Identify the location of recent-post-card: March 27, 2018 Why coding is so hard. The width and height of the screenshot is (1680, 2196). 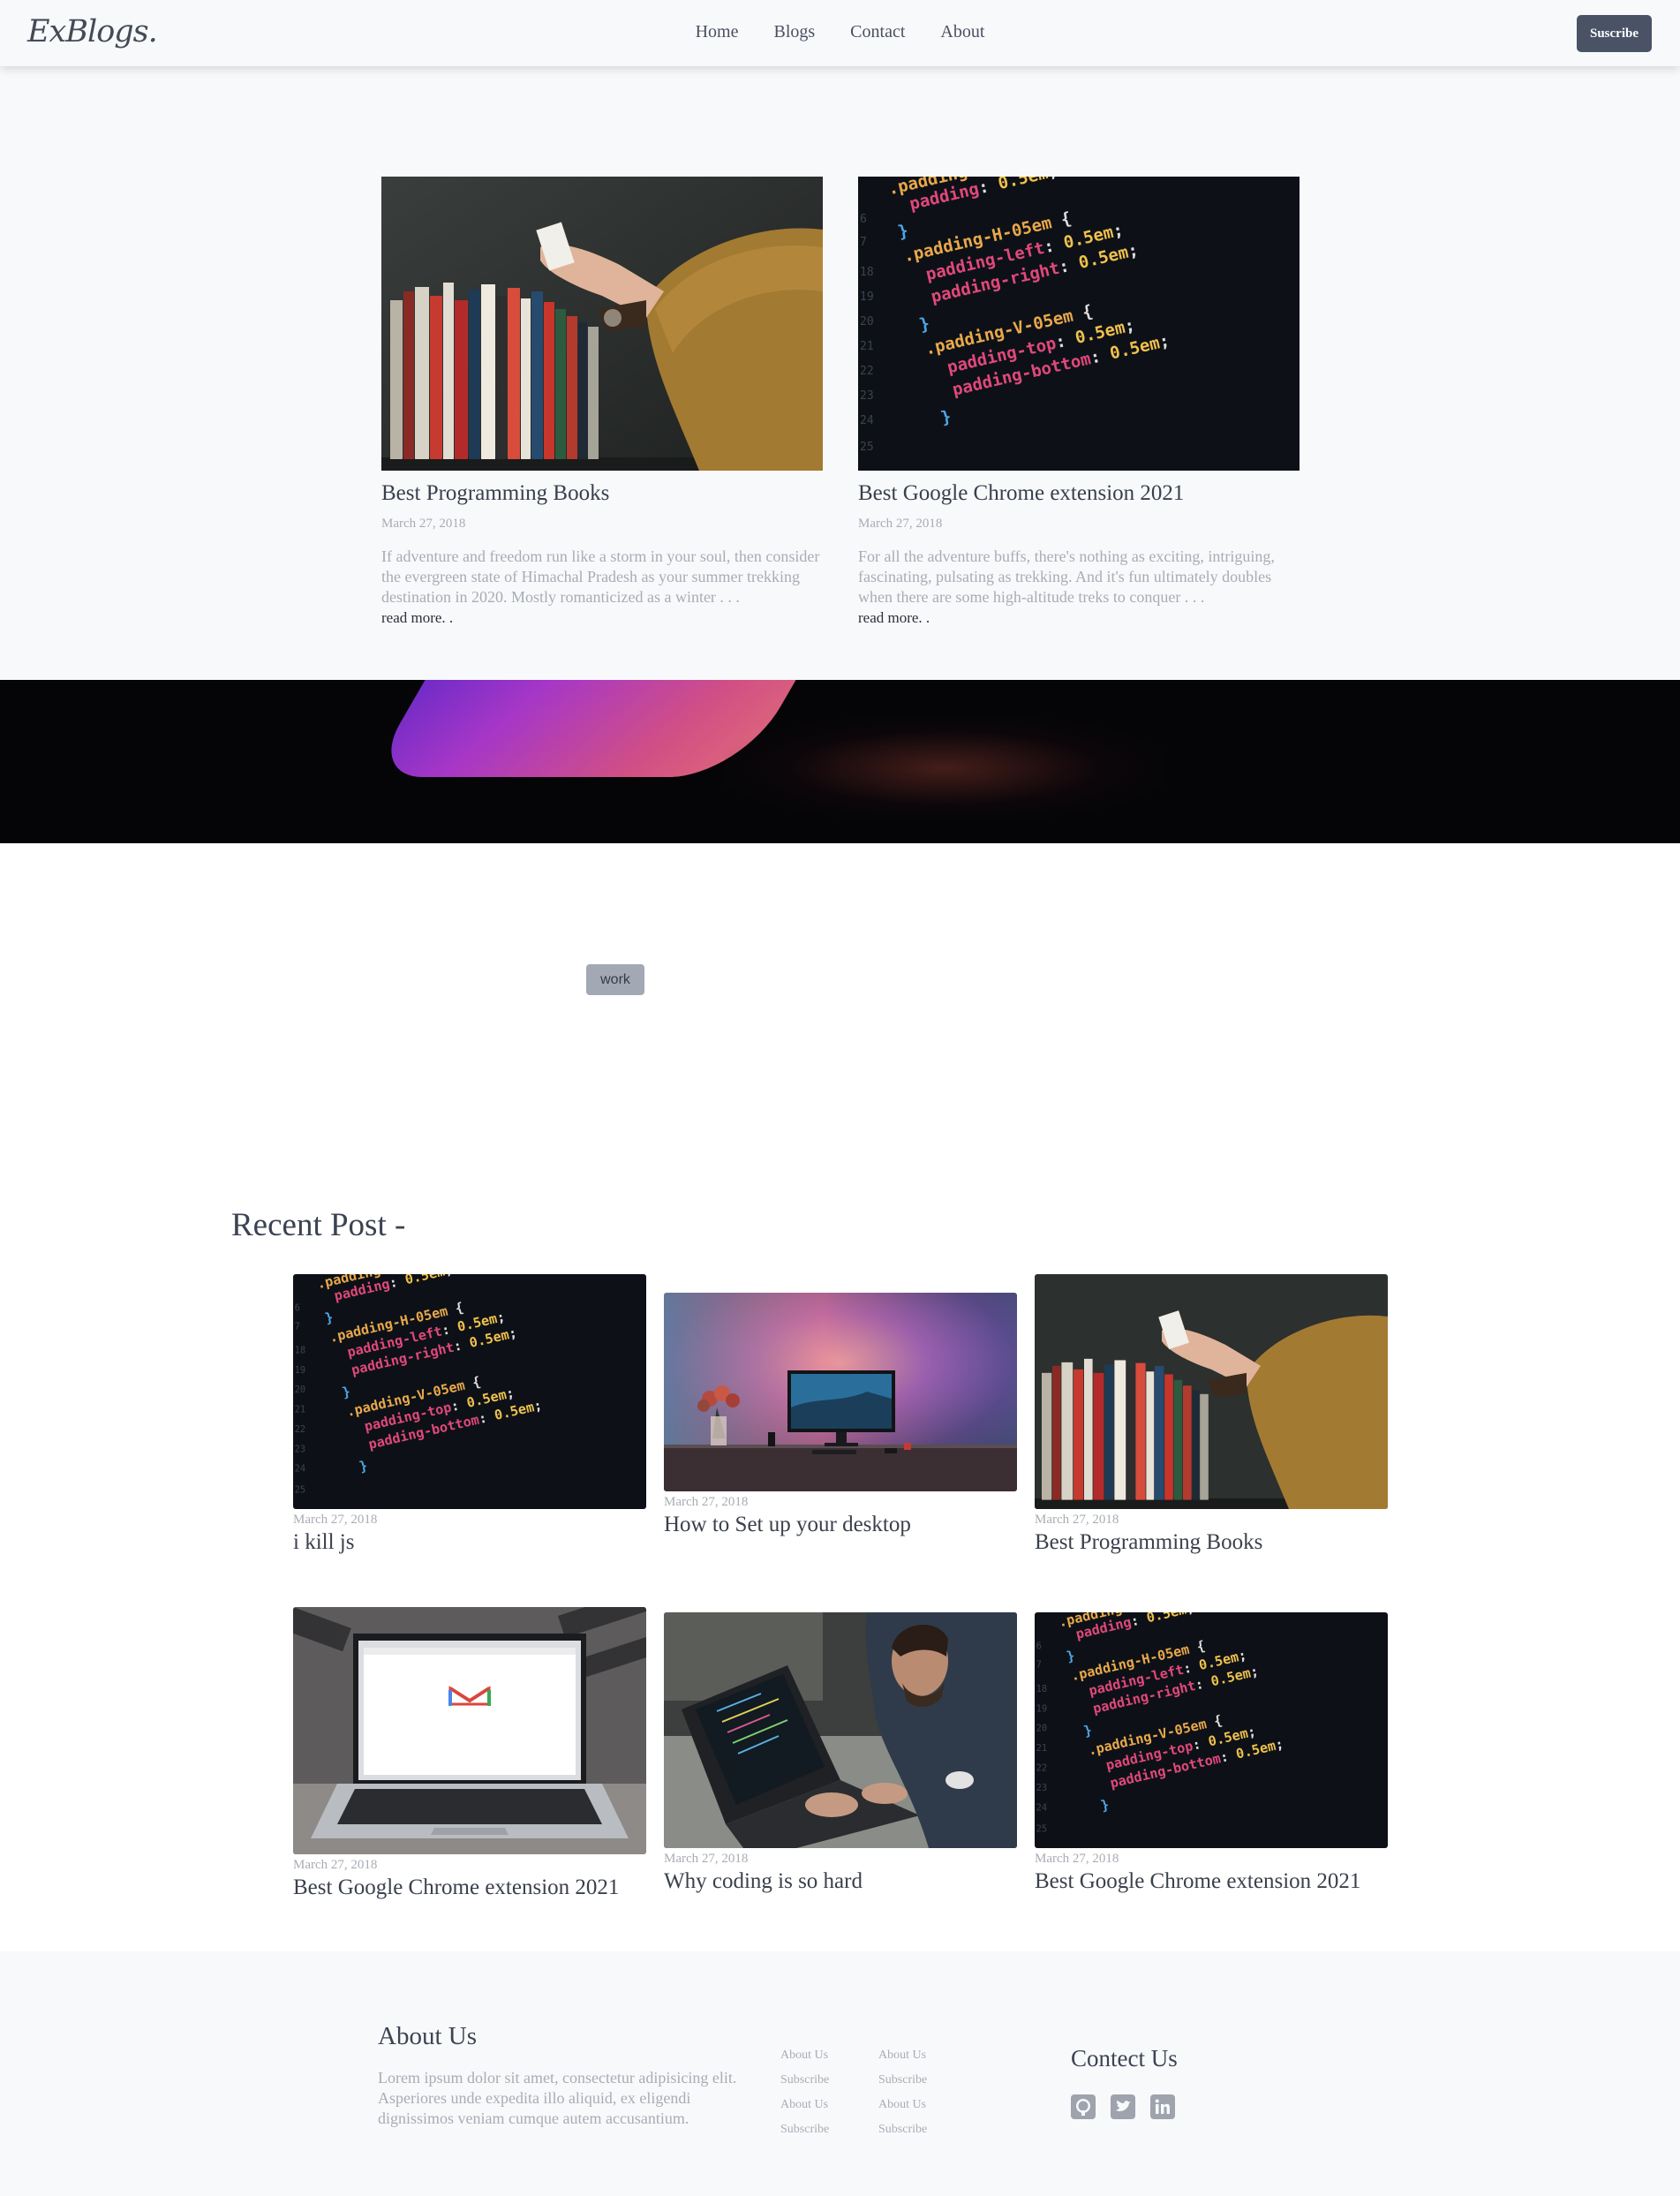
(840, 1753).